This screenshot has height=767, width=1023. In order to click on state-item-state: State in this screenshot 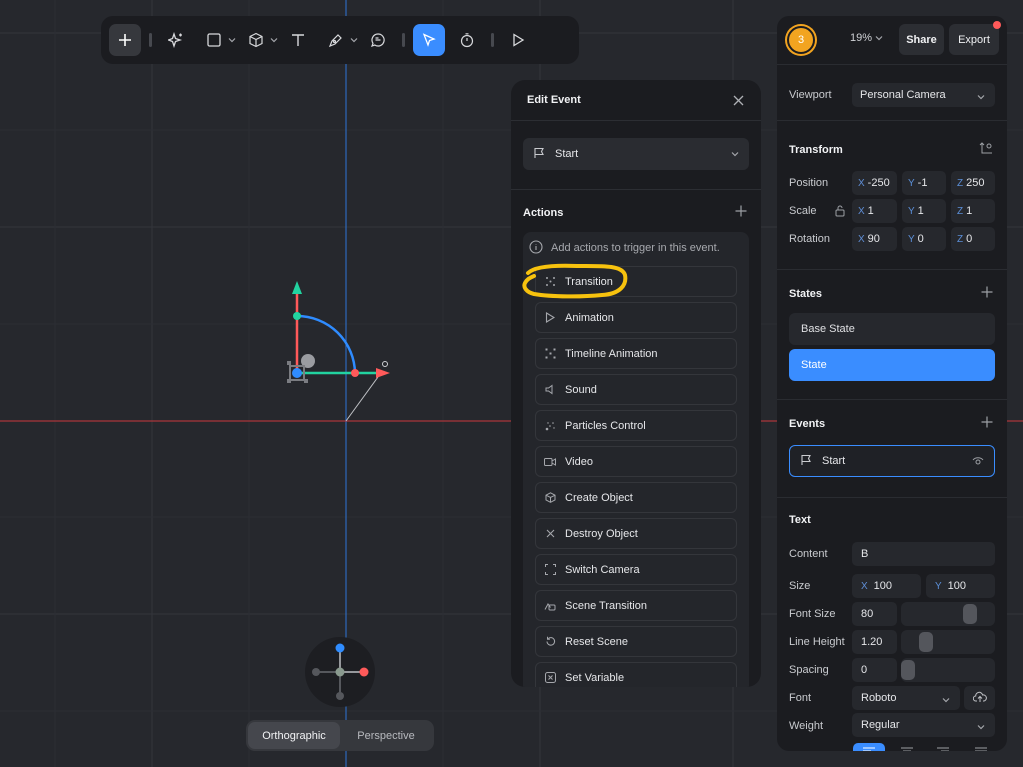, I will do `click(892, 365)`.